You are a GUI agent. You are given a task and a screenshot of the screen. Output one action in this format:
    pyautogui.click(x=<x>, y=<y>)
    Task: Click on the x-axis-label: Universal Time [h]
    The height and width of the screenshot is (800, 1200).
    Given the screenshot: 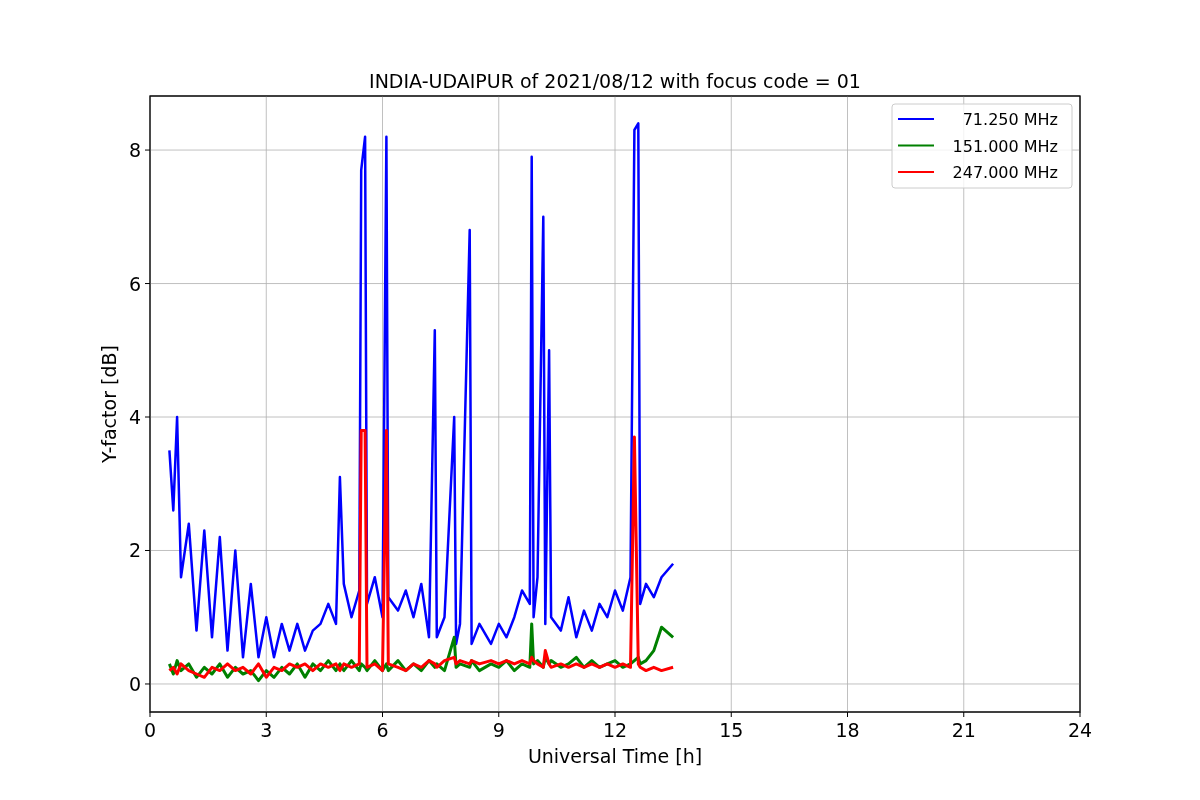 What is the action you would take?
    pyautogui.click(x=615, y=756)
    